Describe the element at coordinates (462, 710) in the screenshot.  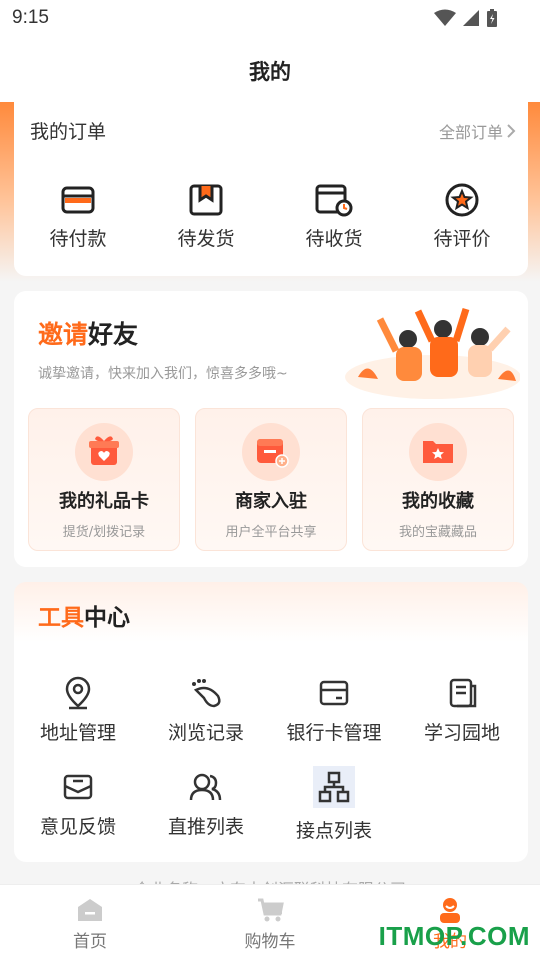
I see `tool-learning: 学习园地` at that location.